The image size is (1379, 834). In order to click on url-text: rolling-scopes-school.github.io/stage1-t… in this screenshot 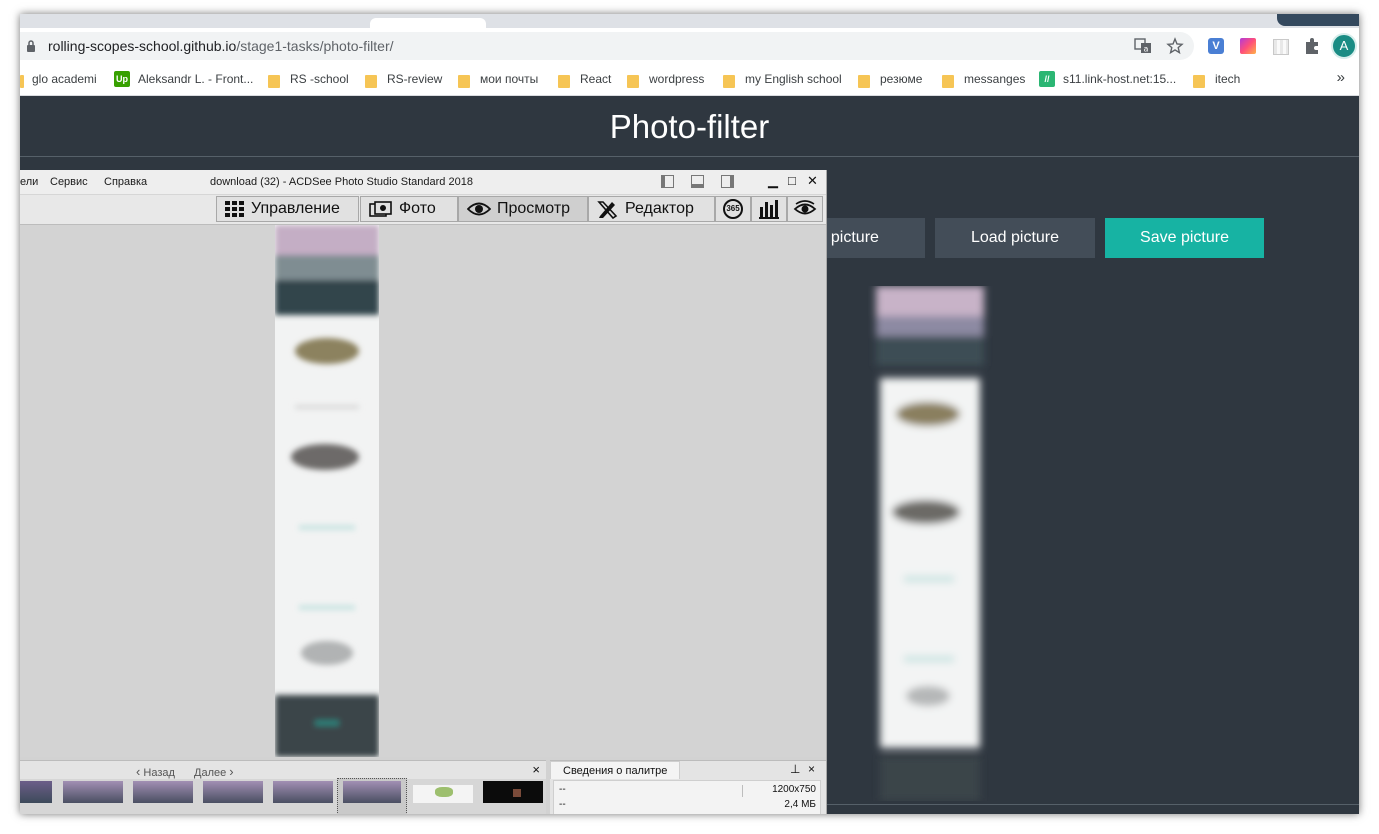, I will do `click(221, 46)`.